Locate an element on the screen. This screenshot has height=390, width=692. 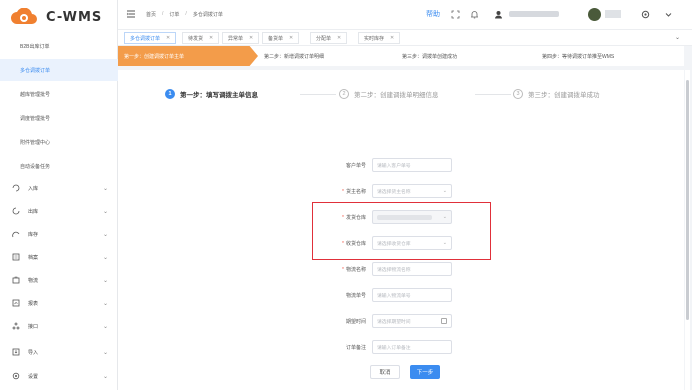
owner-select: 请选择货主名称 ⌄ is located at coordinates (412, 191).